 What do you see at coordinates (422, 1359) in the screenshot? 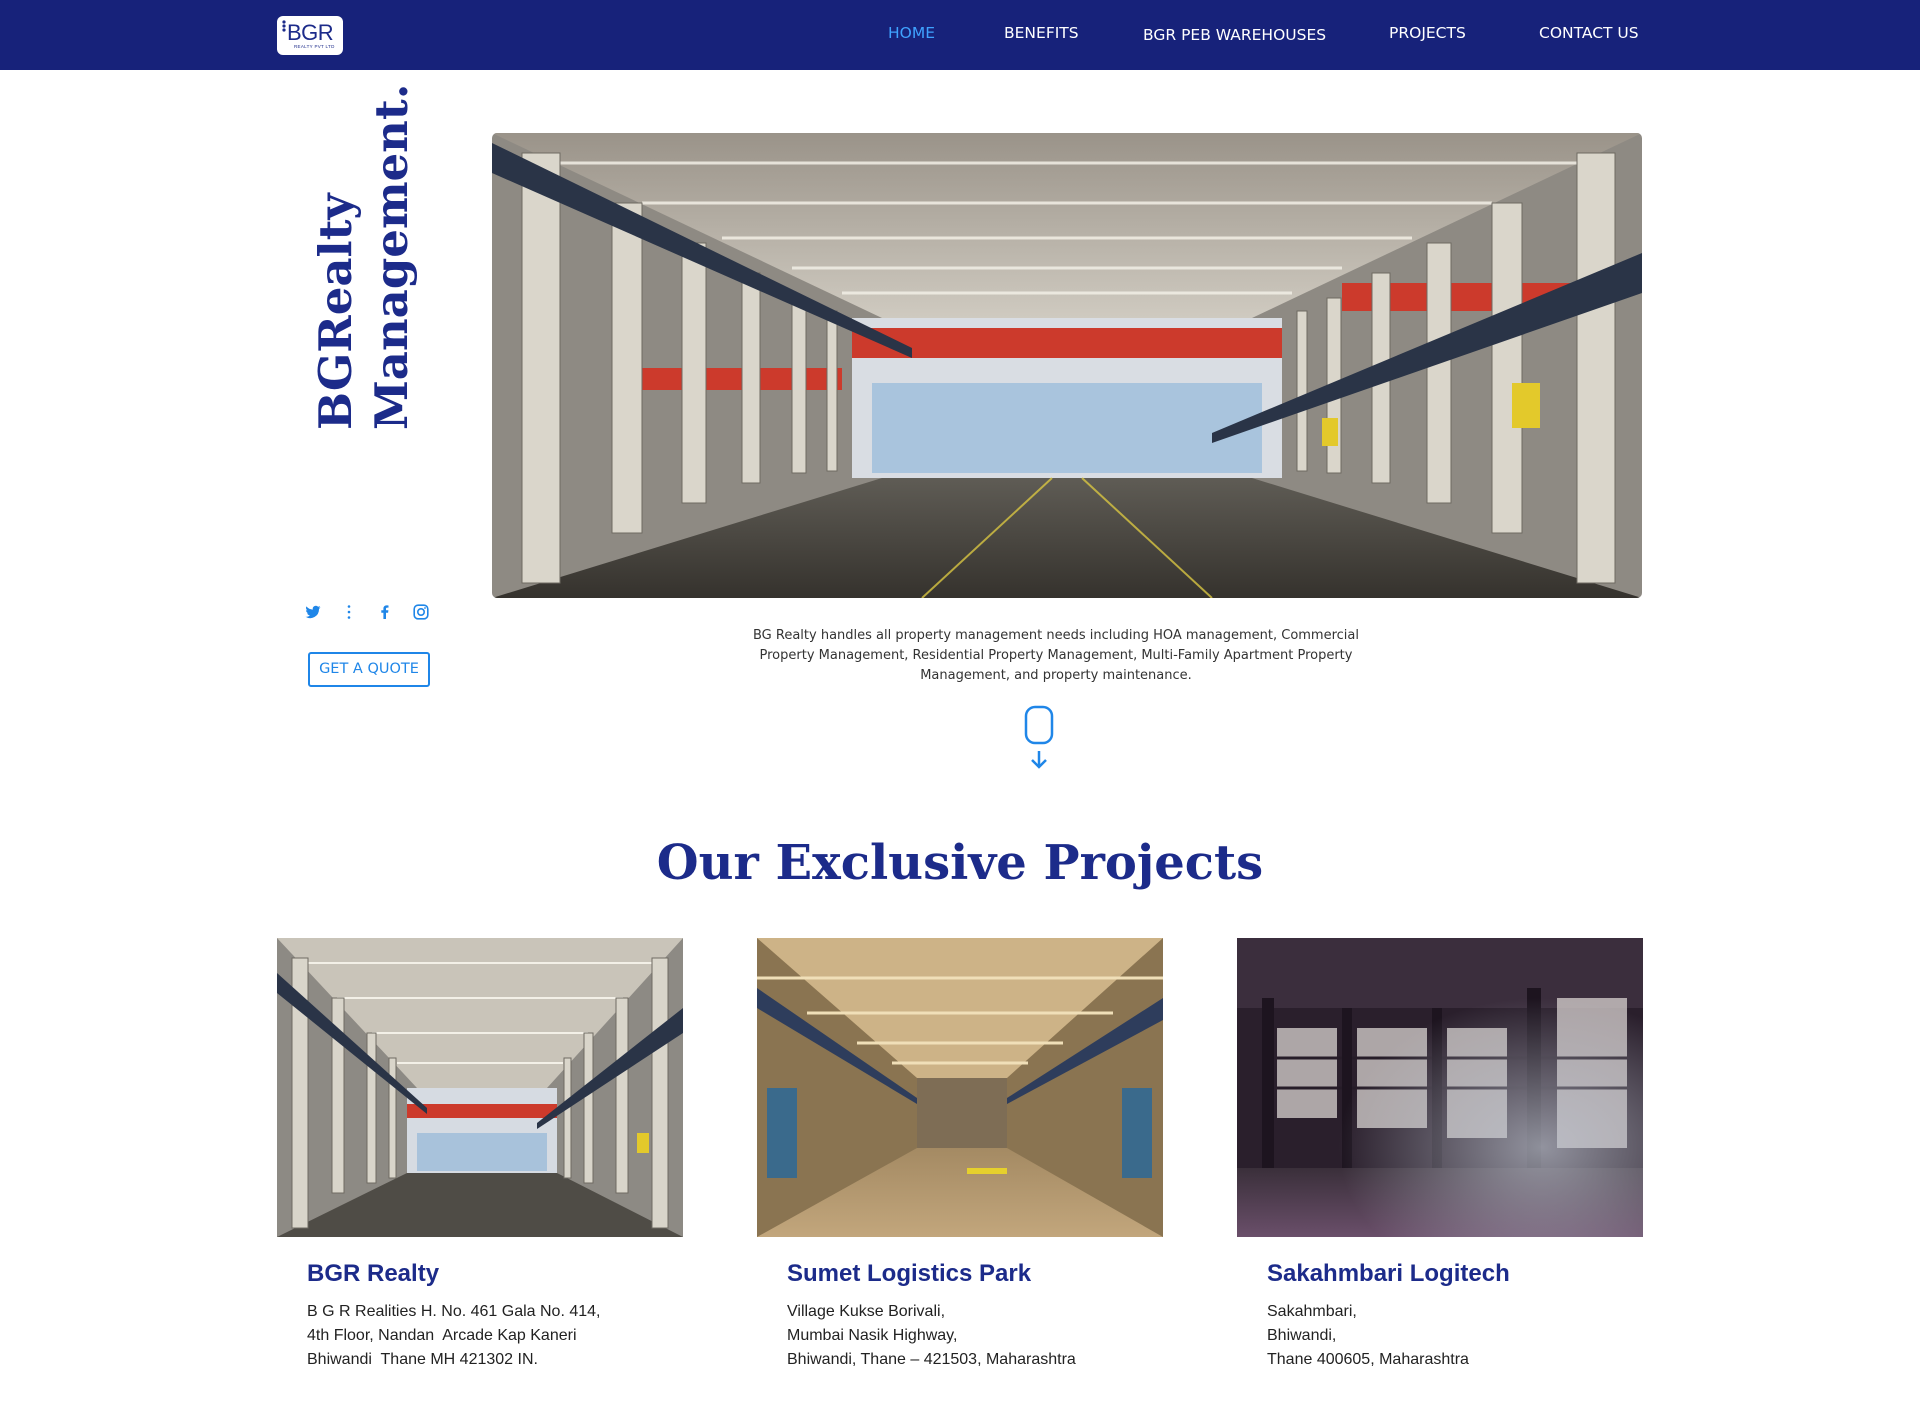
I see `address-line: Bhiwandi Thane MH 421302 IN.` at bounding box center [422, 1359].